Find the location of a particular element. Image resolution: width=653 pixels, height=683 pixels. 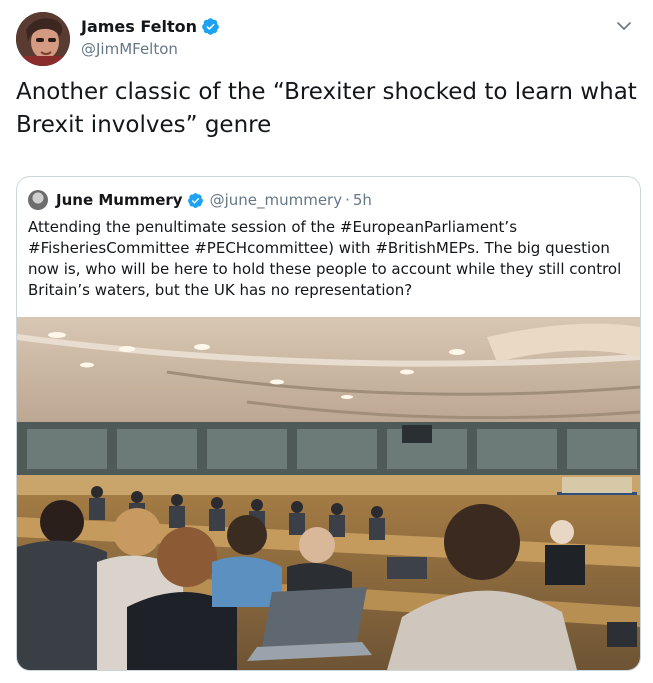

author-avatar is located at coordinates (43, 39).